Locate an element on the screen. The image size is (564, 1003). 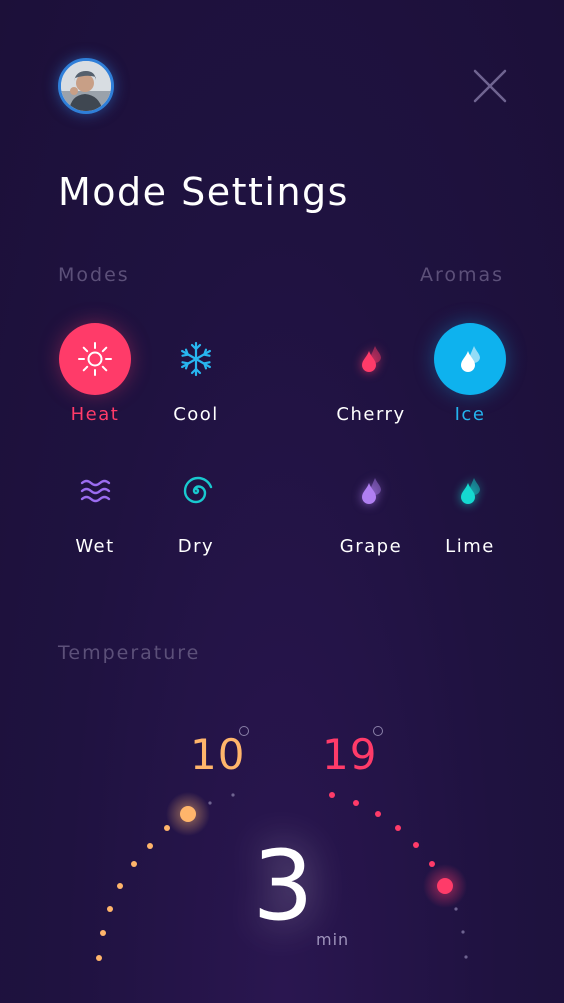
mode-label: Heat is located at coordinates (95, 414).